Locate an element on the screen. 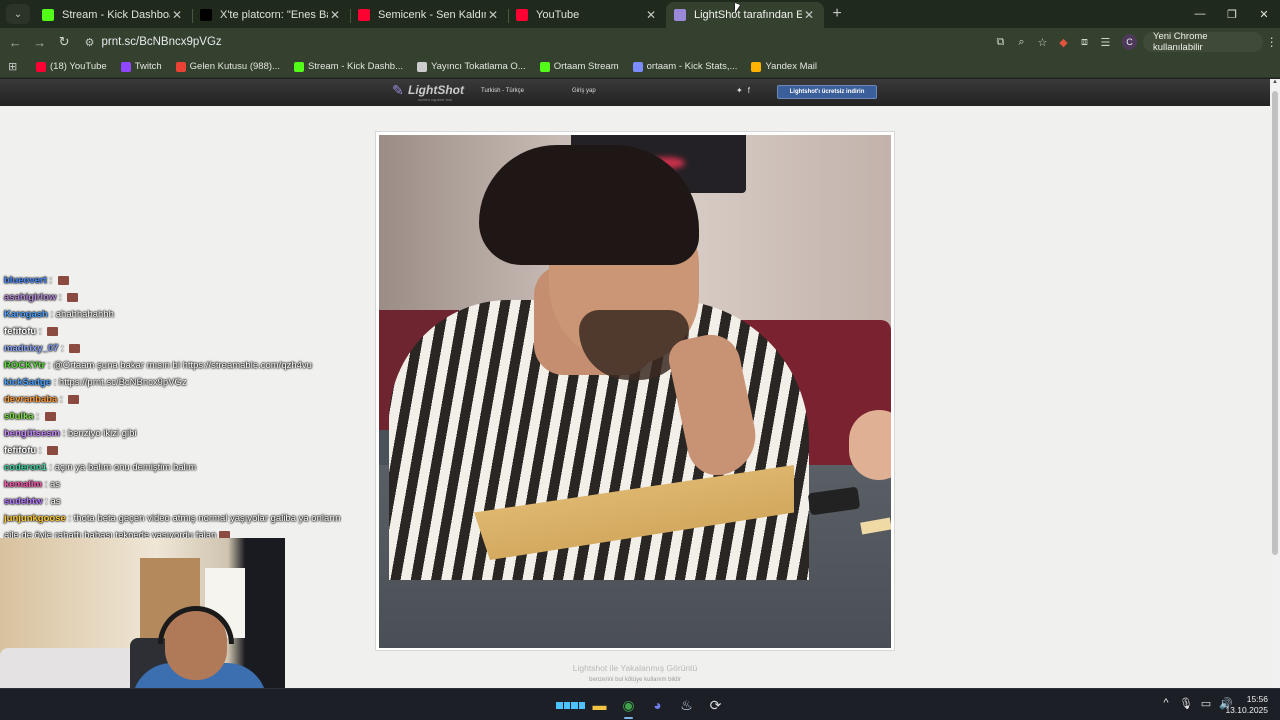 The image size is (1280, 720). chat-username: sudebtw is located at coordinates (23, 501).